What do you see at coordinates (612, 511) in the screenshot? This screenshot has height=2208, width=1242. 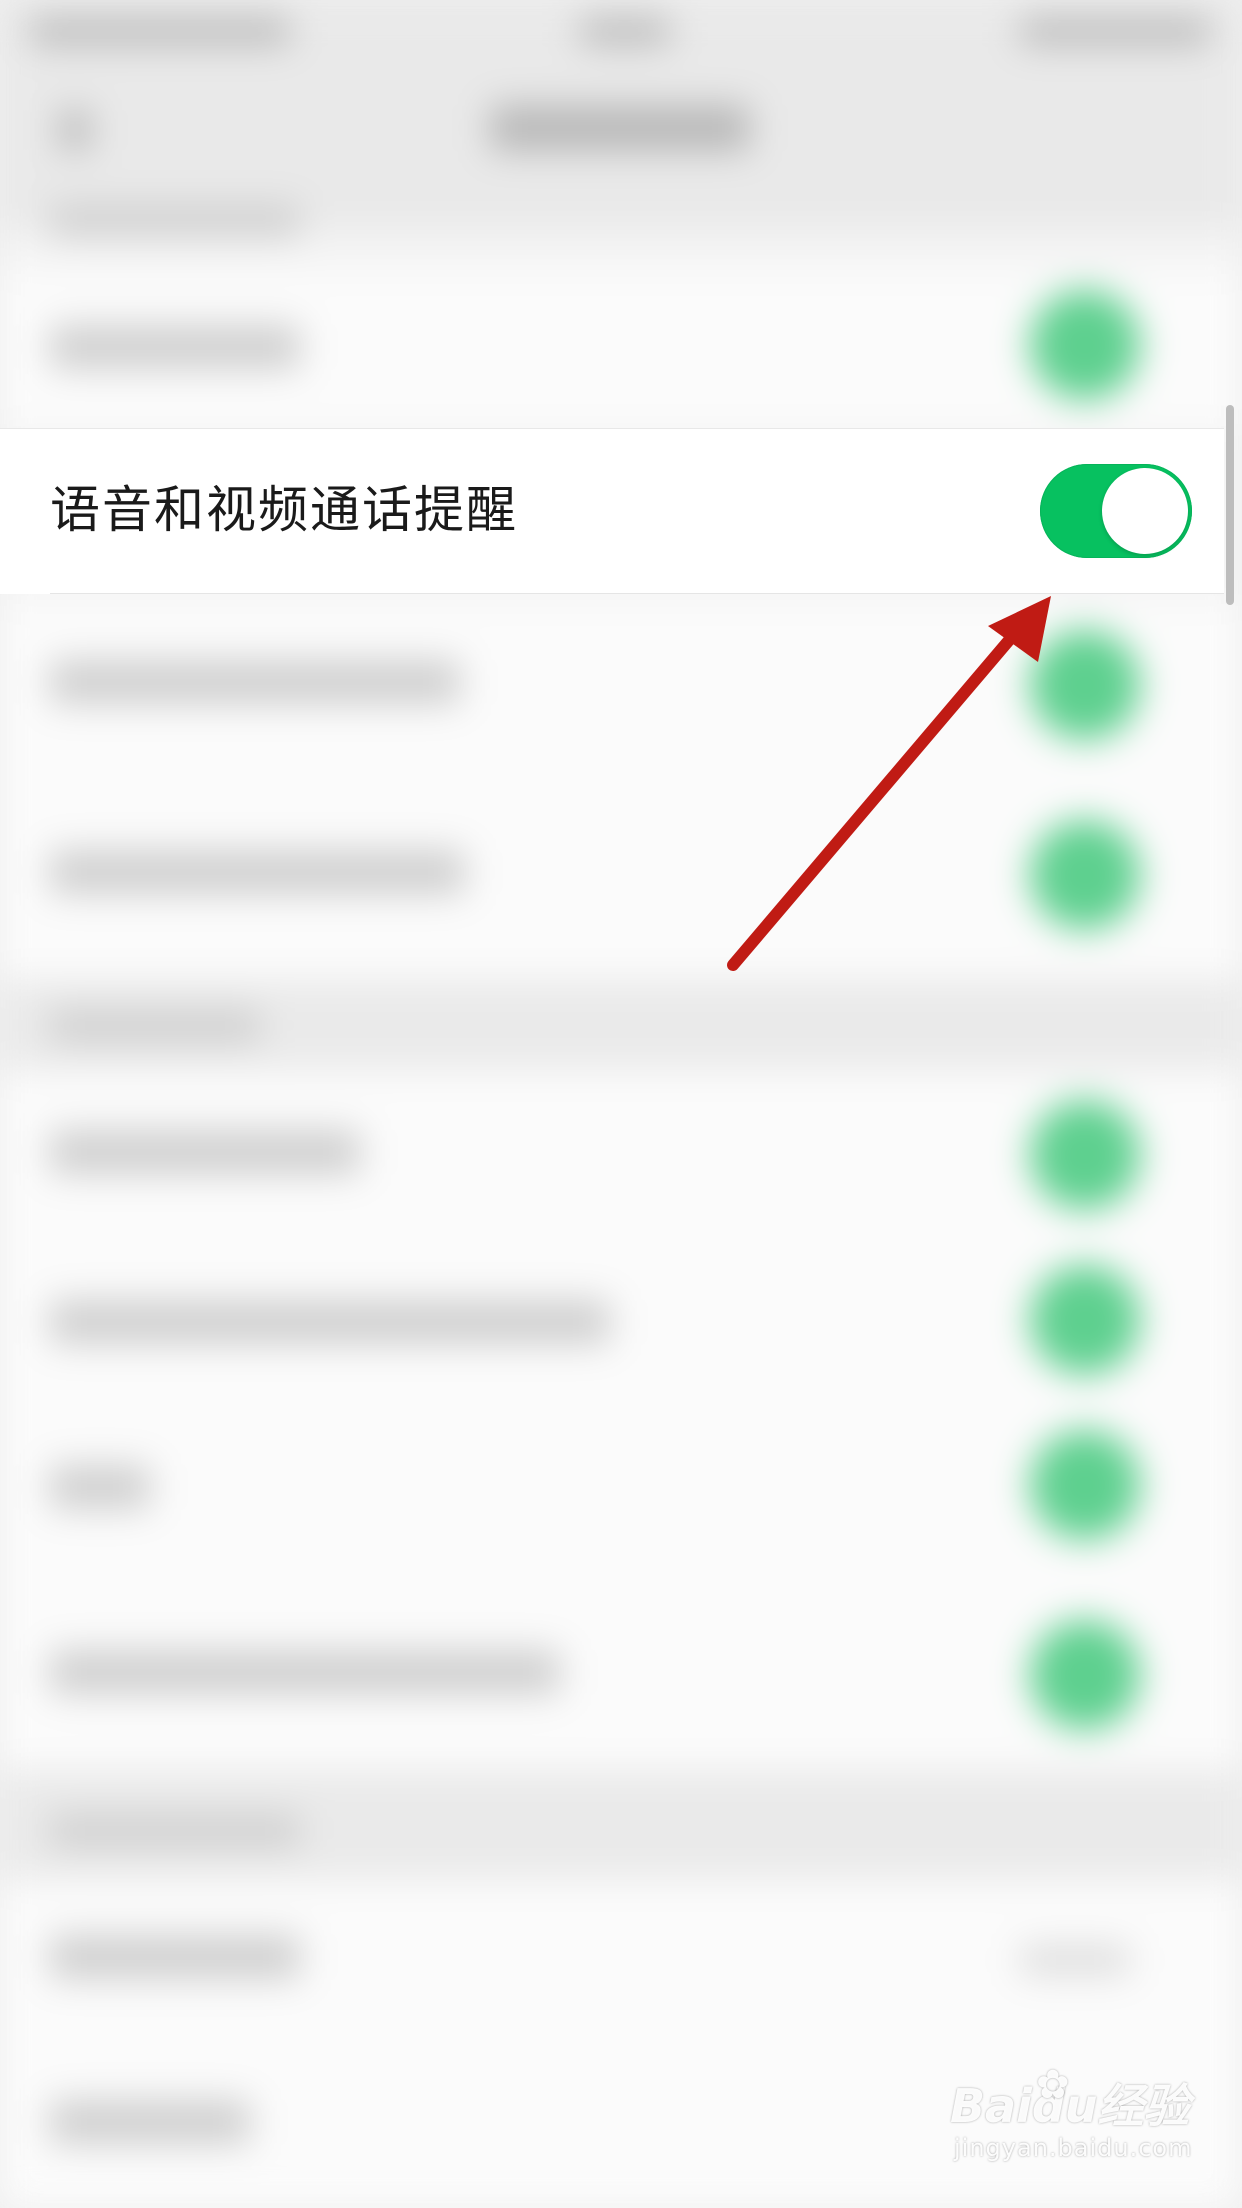 I see `voice-video-call-reminder-row: 语音和视频通话提醒` at bounding box center [612, 511].